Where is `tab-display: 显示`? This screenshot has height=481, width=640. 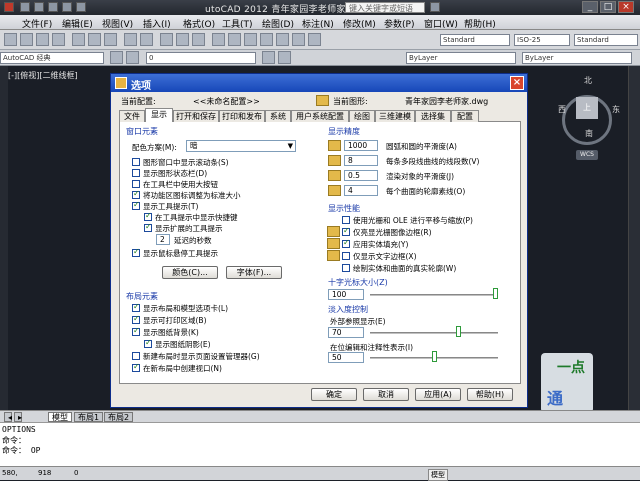 tab-display: 显示 is located at coordinates (159, 115).